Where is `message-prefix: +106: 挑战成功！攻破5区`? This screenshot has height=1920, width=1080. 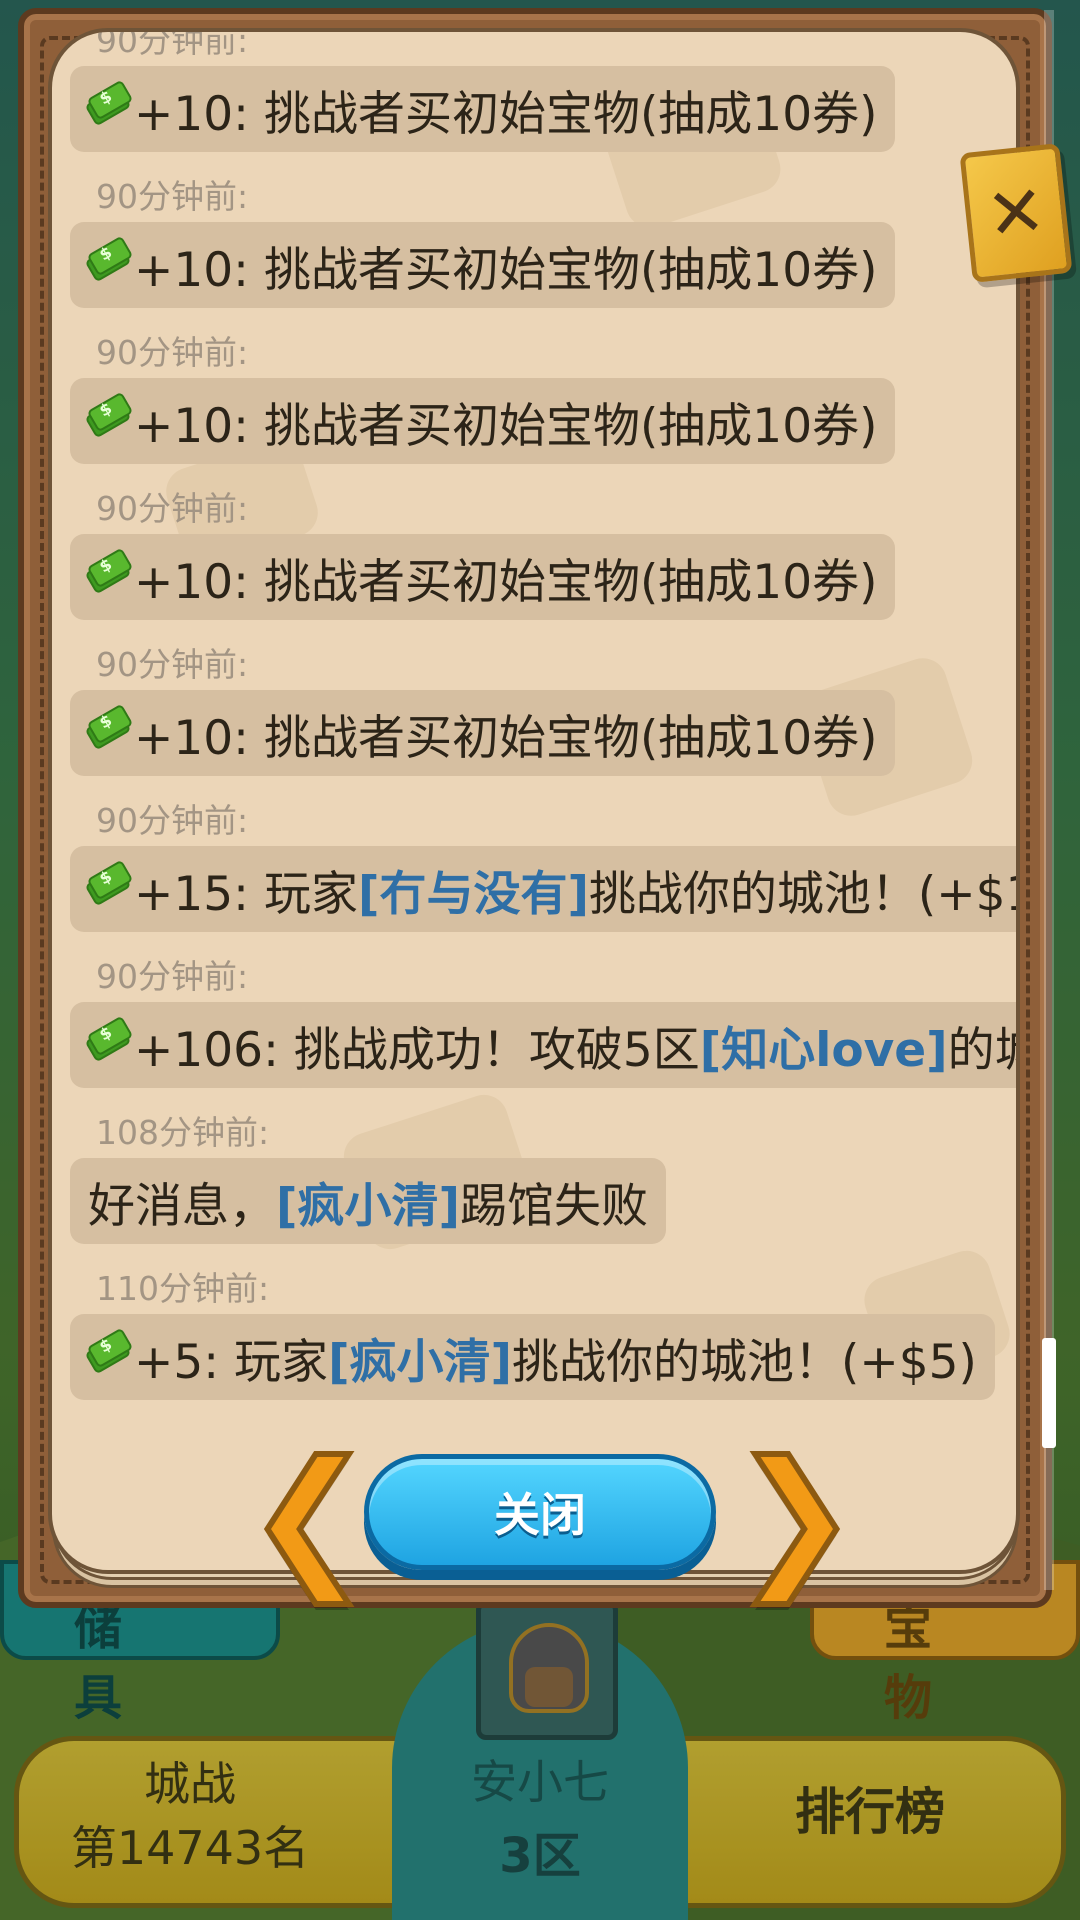
message-prefix: +106: 挑战成功！攻破5区 is located at coordinates (417, 1050).